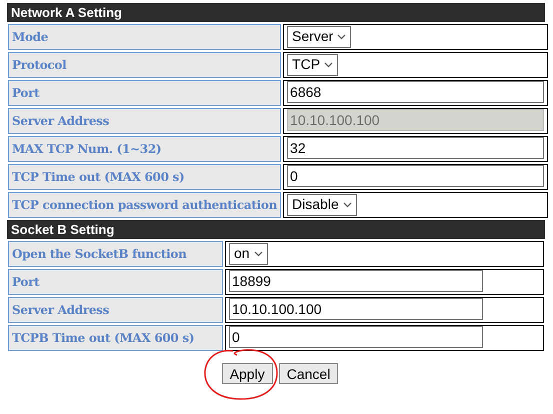  Describe the element at coordinates (145, 177) in the screenshot. I see `field-label: TCP Time out (MAX 600 s)` at that location.